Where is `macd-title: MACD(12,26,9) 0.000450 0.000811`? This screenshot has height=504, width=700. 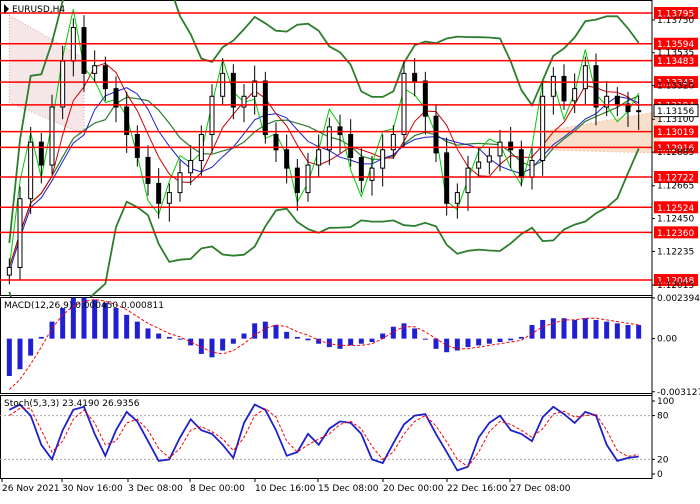
macd-title: MACD(12,26,9) 0.000450 0.000811 is located at coordinates (84, 306).